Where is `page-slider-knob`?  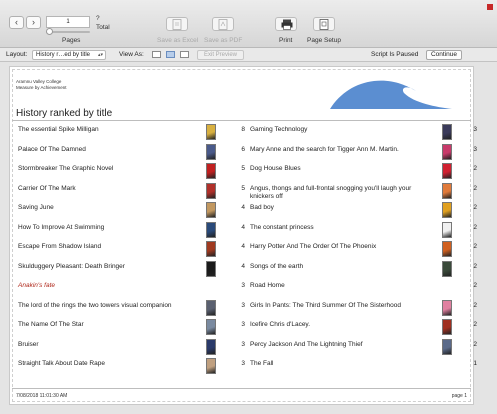
page-slider-knob is located at coordinates (49, 31).